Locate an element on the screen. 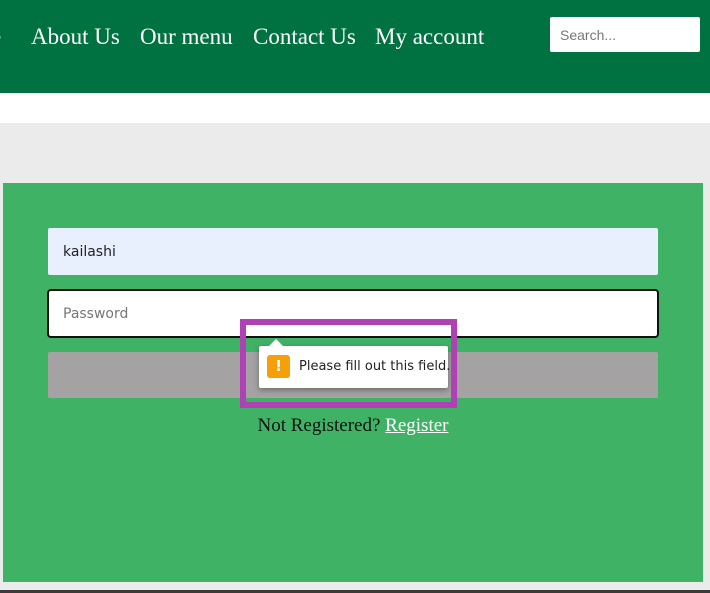 Image resolution: width=710 pixels, height=593 pixels. username-field is located at coordinates (353, 251).